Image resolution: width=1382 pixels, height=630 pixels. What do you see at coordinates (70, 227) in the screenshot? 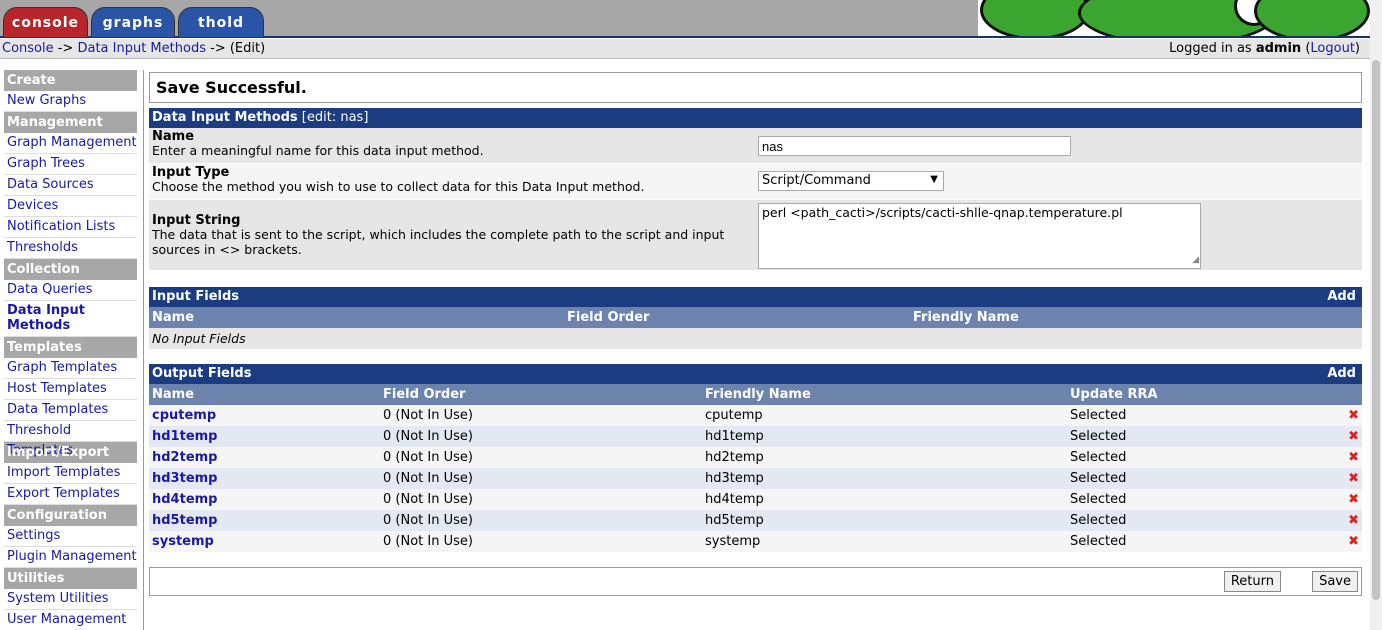
I see `sidebar-item-notification-lists: Notification Lists` at bounding box center [70, 227].